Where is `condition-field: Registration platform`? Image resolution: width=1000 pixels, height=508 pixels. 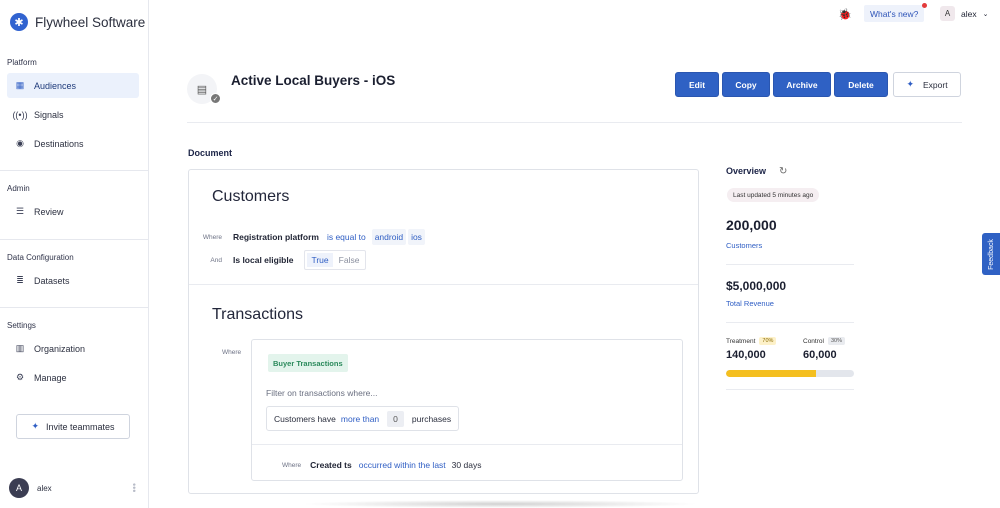
condition-field: Registration platform is located at coordinates (276, 237).